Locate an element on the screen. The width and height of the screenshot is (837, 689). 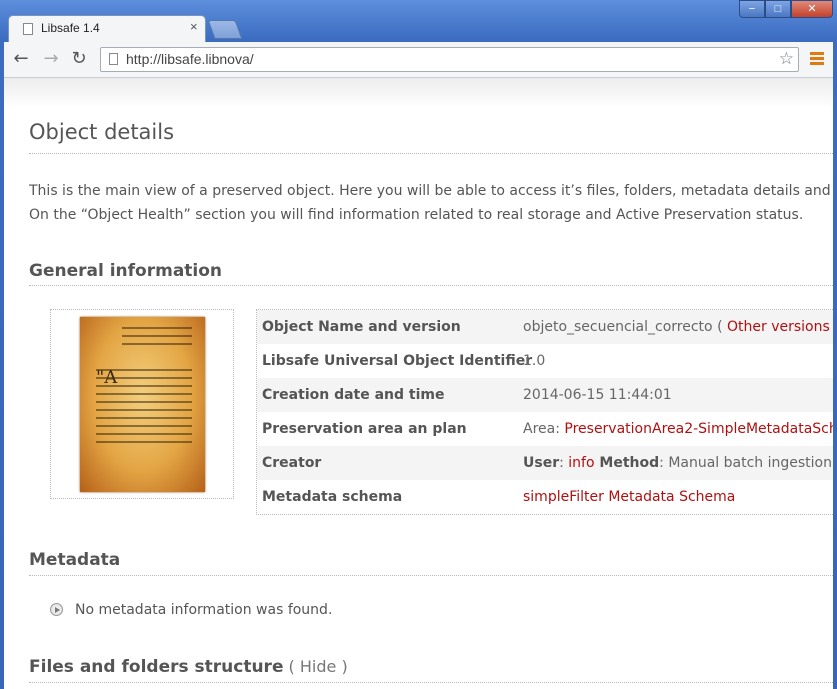
tab-close-icon: × is located at coordinates (194, 26).